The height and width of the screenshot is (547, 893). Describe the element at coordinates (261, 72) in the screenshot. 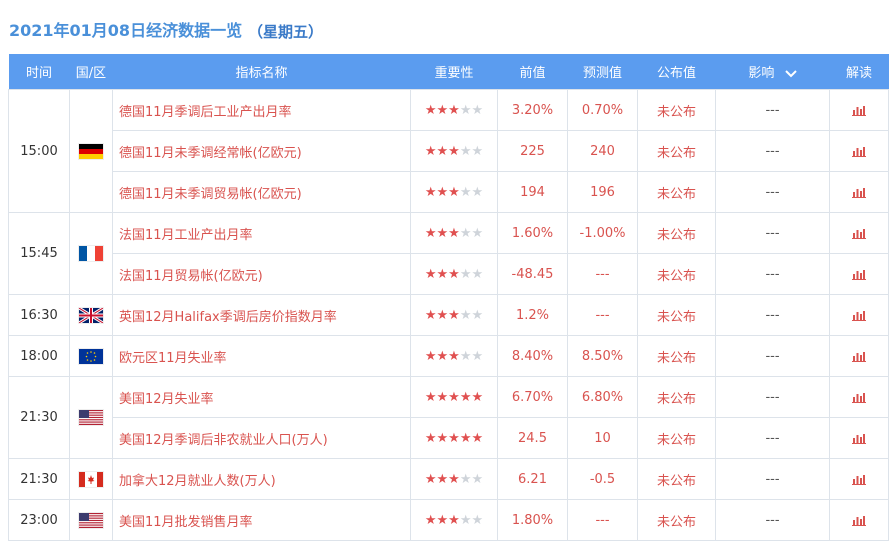

I see `col-header-indicator: 指标名称` at that location.